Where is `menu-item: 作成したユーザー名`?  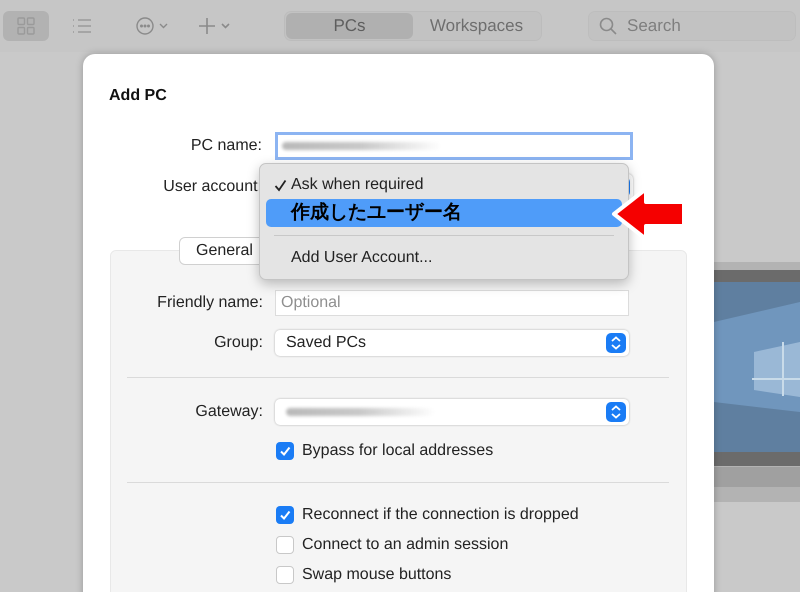 menu-item: 作成したユーザー名 is located at coordinates (444, 213).